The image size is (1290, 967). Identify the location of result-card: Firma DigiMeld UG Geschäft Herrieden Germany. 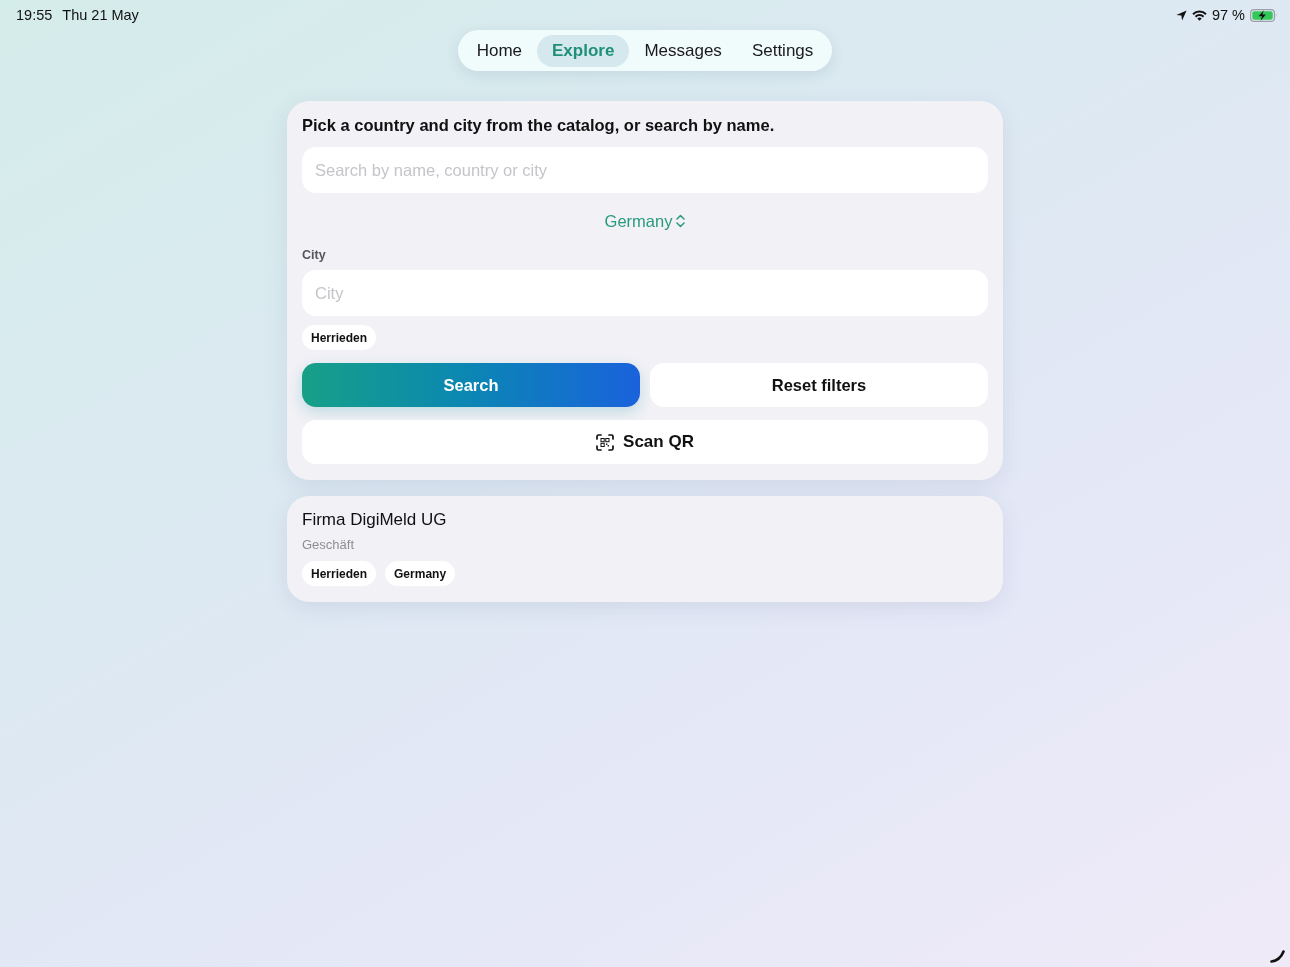
(645, 549).